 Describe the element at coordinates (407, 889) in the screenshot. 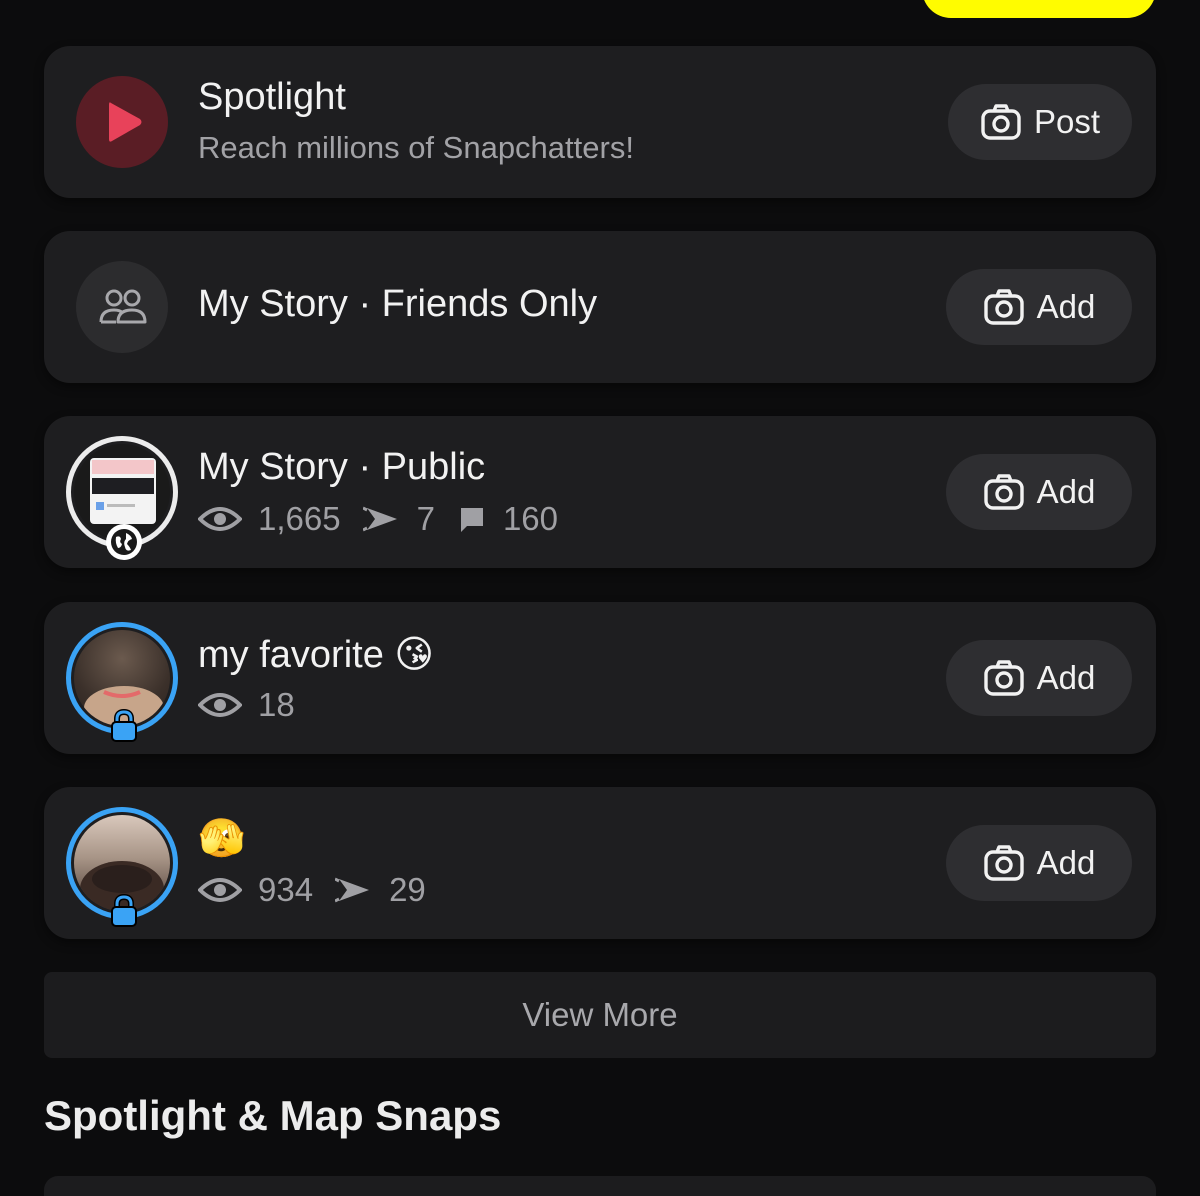

I see `screenshot-count: 29` at that location.